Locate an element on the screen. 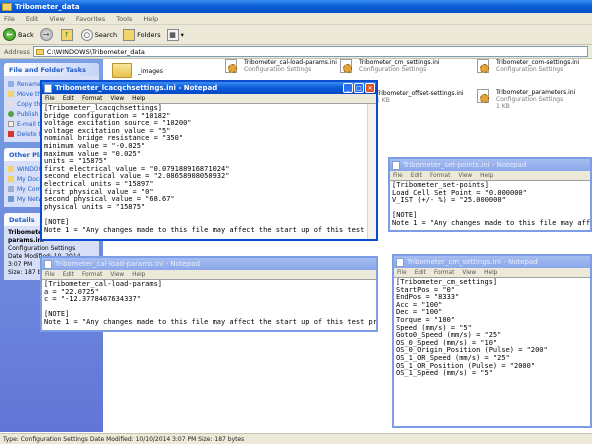 The image size is (592, 444). network-icon is located at coordinates (11, 199).